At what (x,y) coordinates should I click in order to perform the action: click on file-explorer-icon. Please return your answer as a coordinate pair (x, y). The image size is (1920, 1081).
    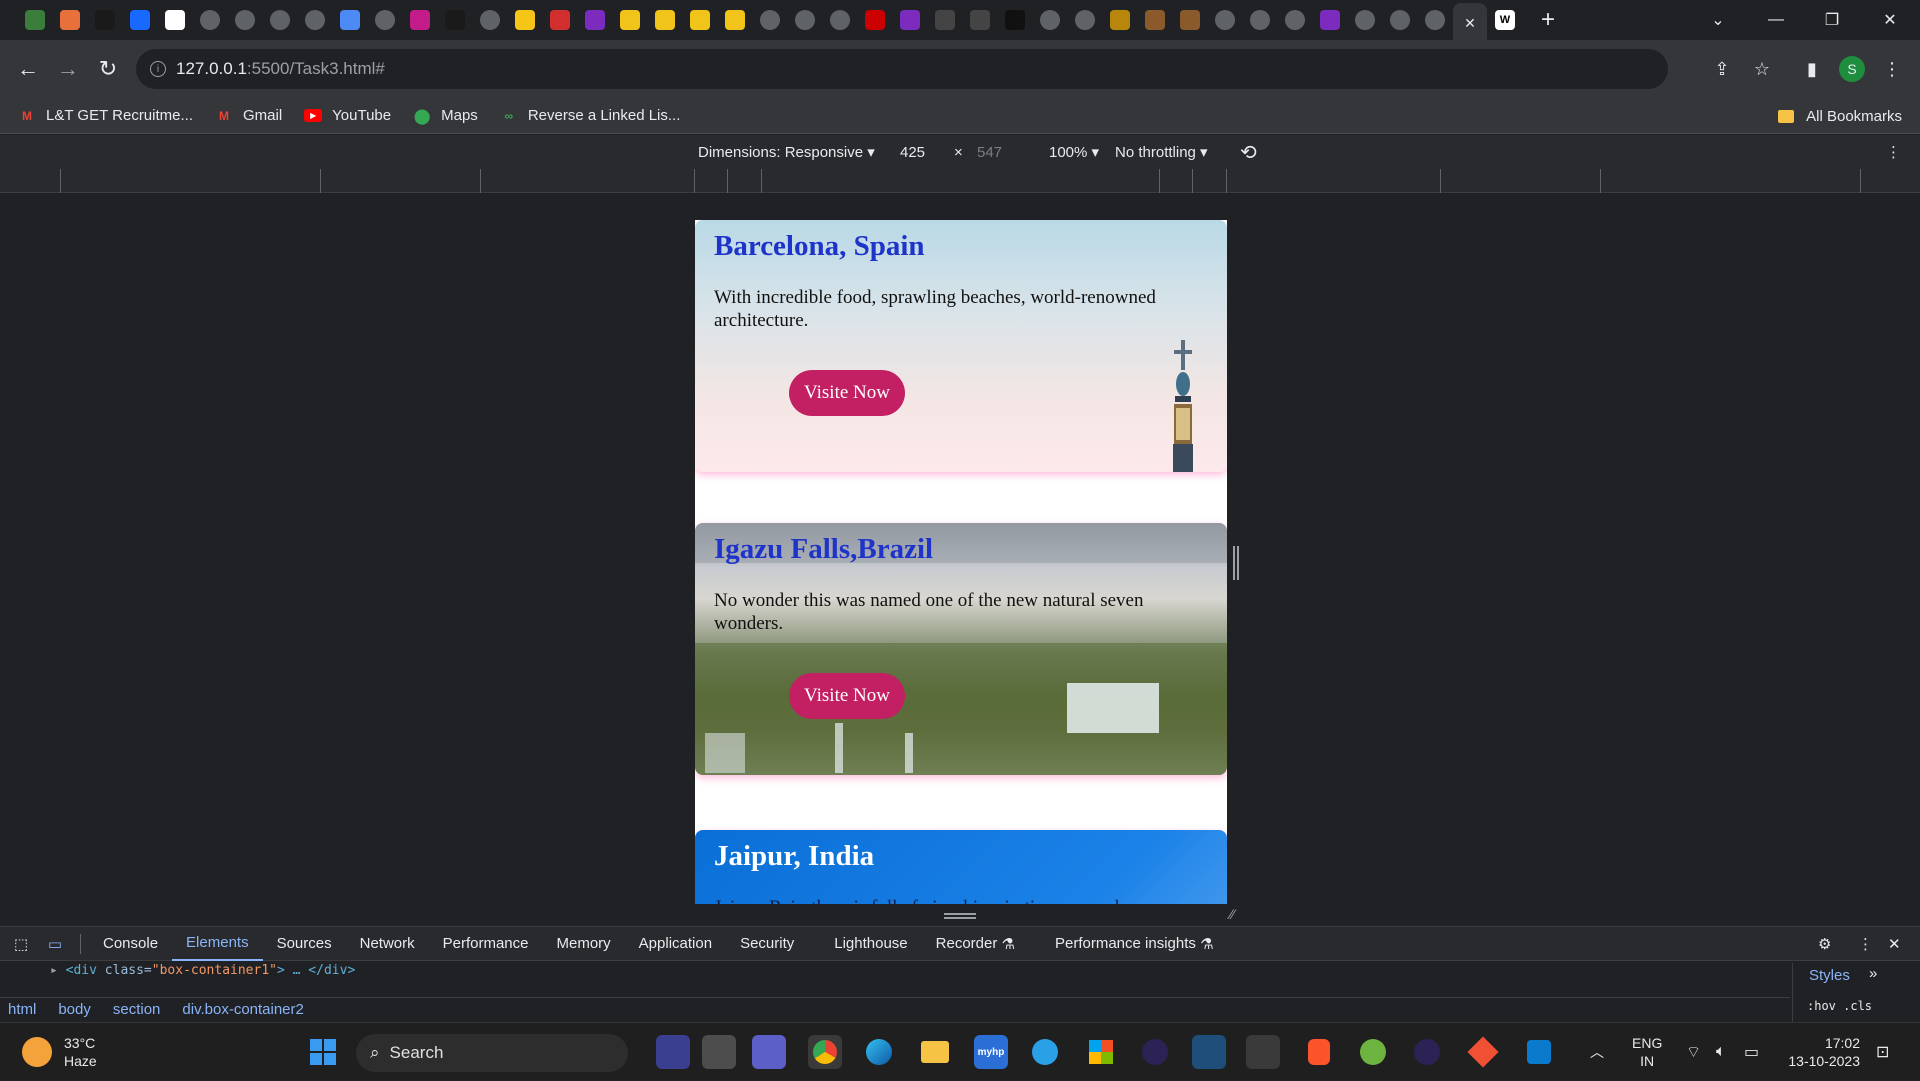
    Looking at the image, I should click on (935, 1052).